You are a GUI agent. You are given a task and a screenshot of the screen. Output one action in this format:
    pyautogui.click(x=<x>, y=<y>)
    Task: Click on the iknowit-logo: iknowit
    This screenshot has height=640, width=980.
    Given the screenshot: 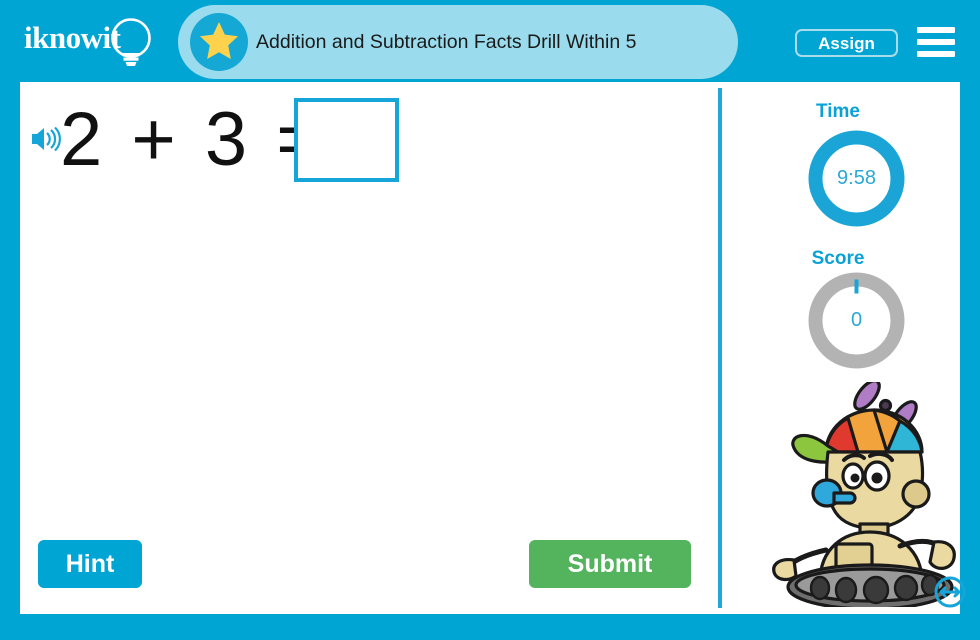 What is the action you would take?
    pyautogui.click(x=92, y=44)
    